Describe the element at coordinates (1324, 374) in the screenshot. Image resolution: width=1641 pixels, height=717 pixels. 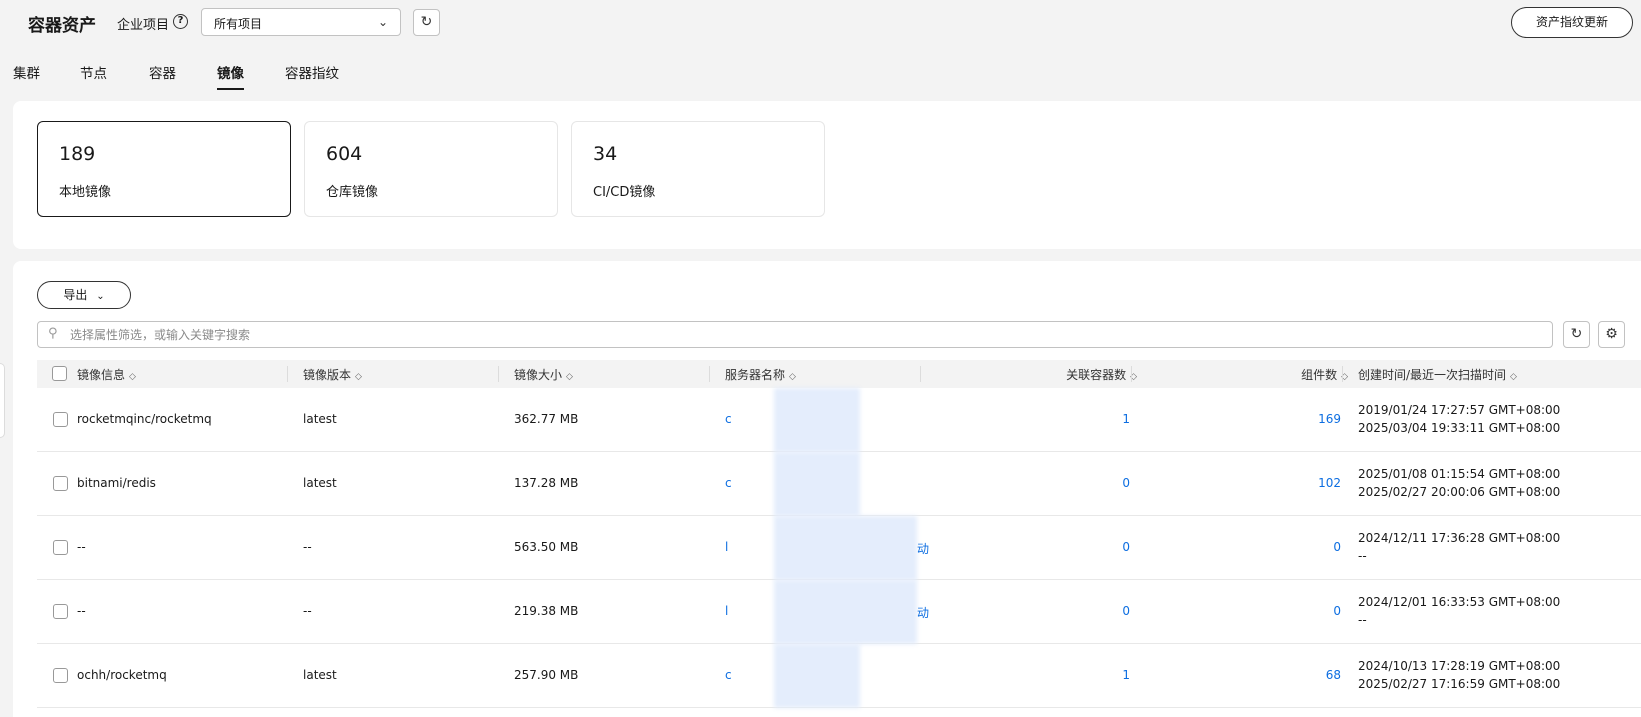
I see `col-components: 组件数 ◇` at that location.